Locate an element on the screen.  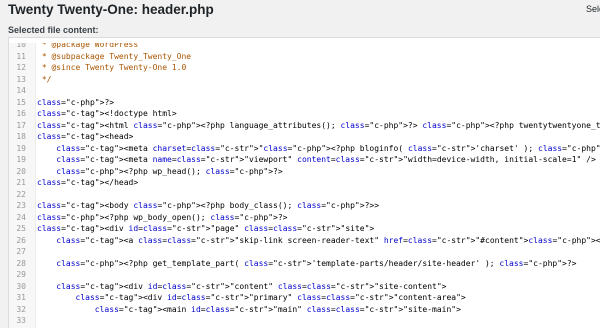
code-line: 27 is located at coordinates (17, 251).